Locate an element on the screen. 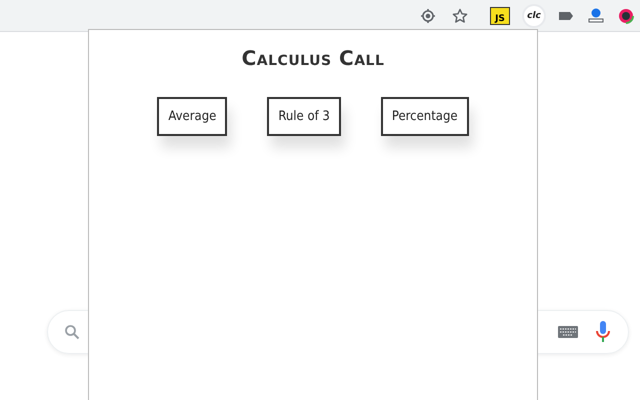  calc-button: Rule of 3 is located at coordinates (304, 116).